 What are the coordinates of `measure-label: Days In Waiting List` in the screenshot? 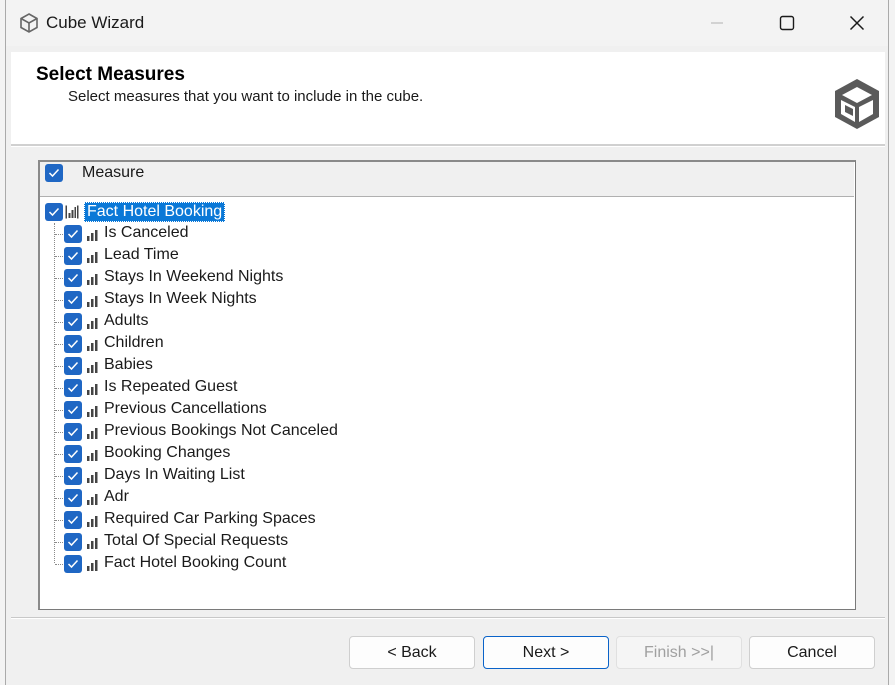 It's located at (174, 474).